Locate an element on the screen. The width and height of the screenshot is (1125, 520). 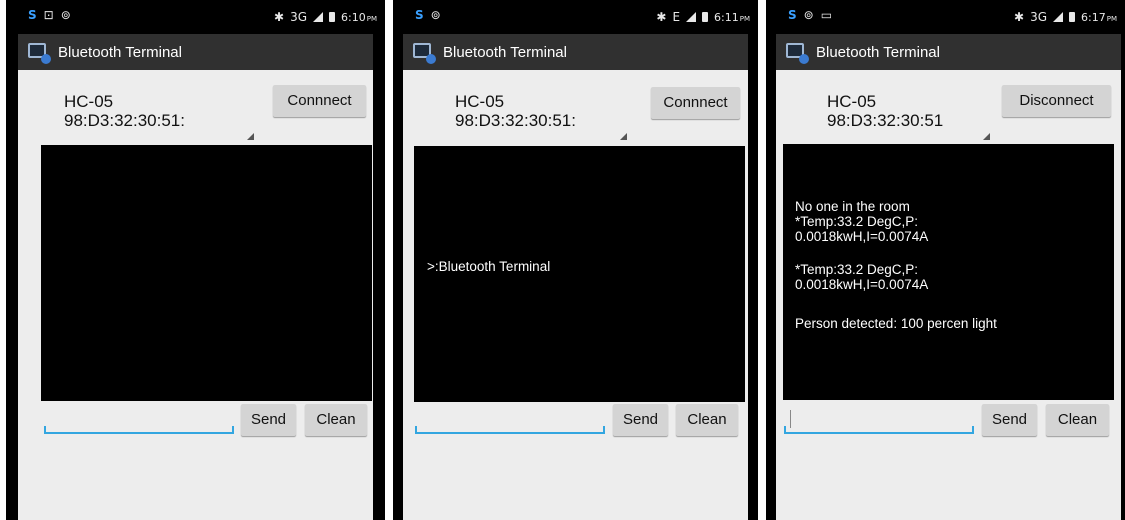
status-bar: S ⊚ ✱ E 6:11PM is located at coordinates (575, 17).